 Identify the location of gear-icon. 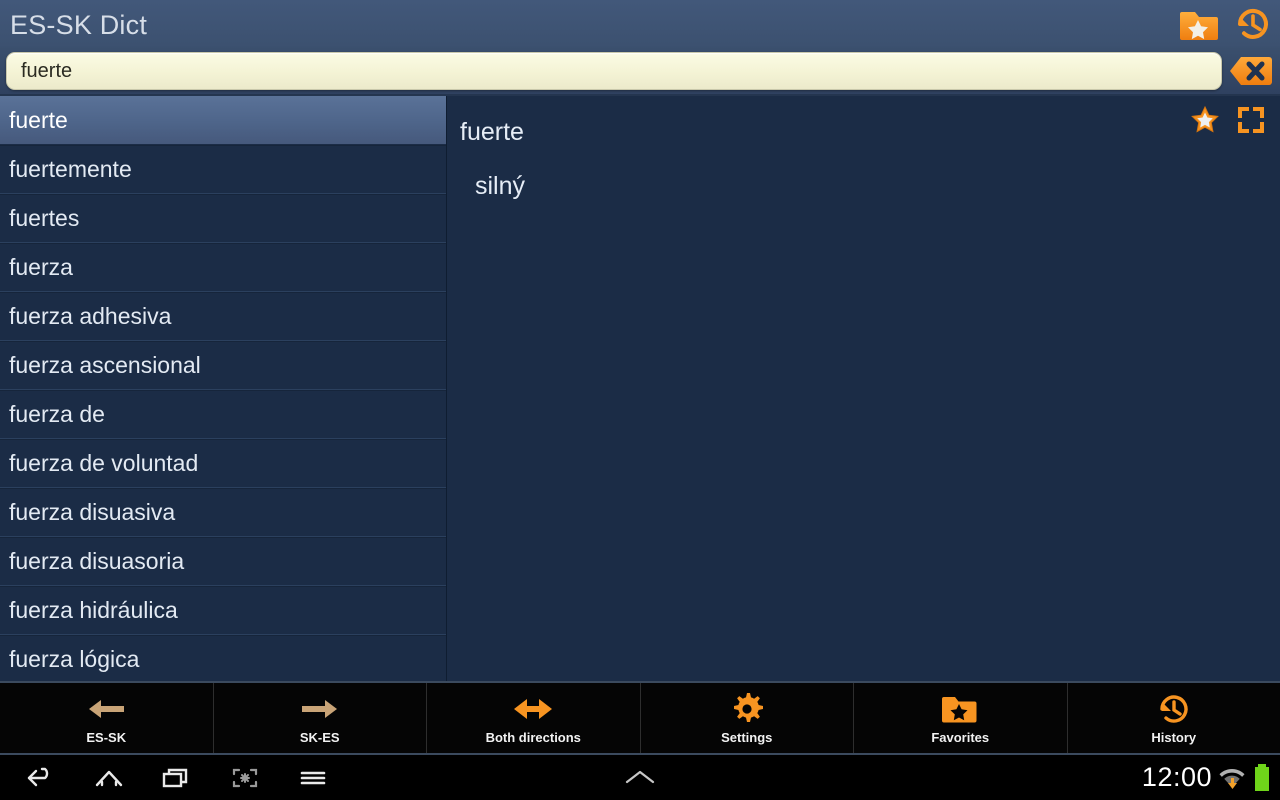
(747, 709).